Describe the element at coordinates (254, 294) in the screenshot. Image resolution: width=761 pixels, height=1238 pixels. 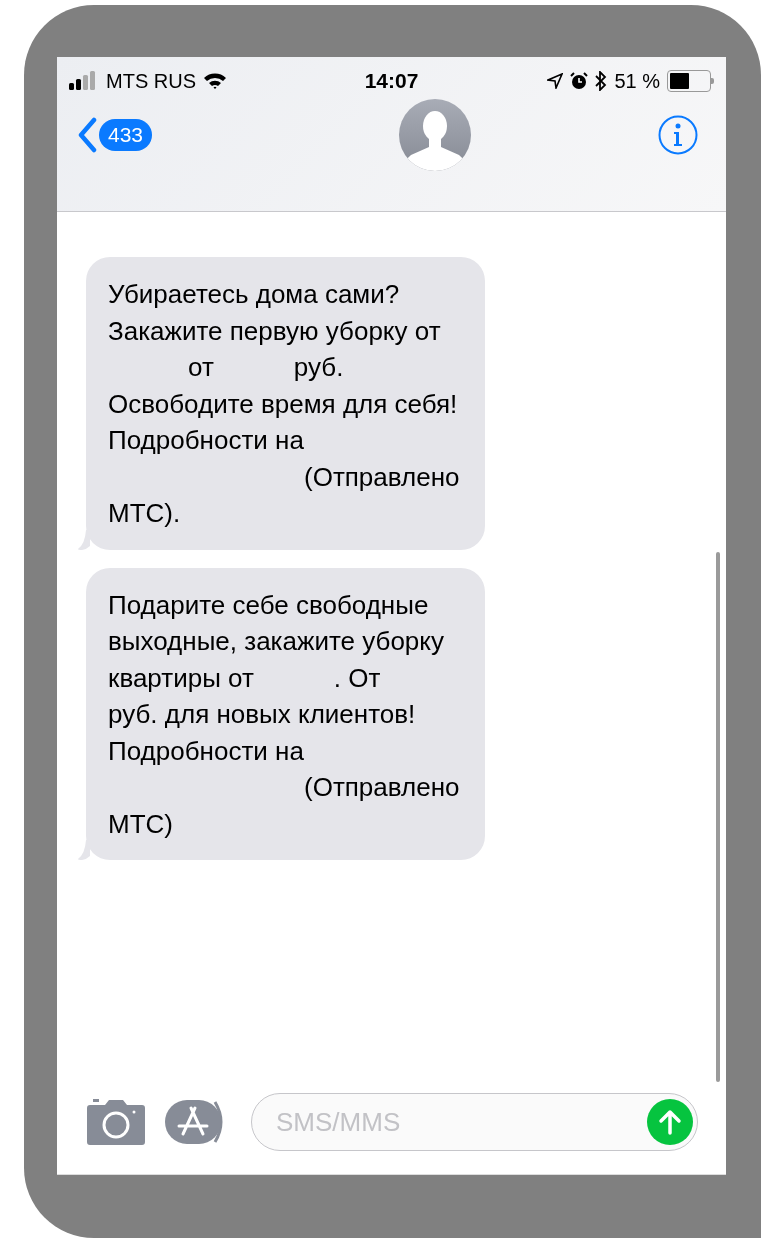
I see `message-text: Убираетесь дома сами?` at that location.